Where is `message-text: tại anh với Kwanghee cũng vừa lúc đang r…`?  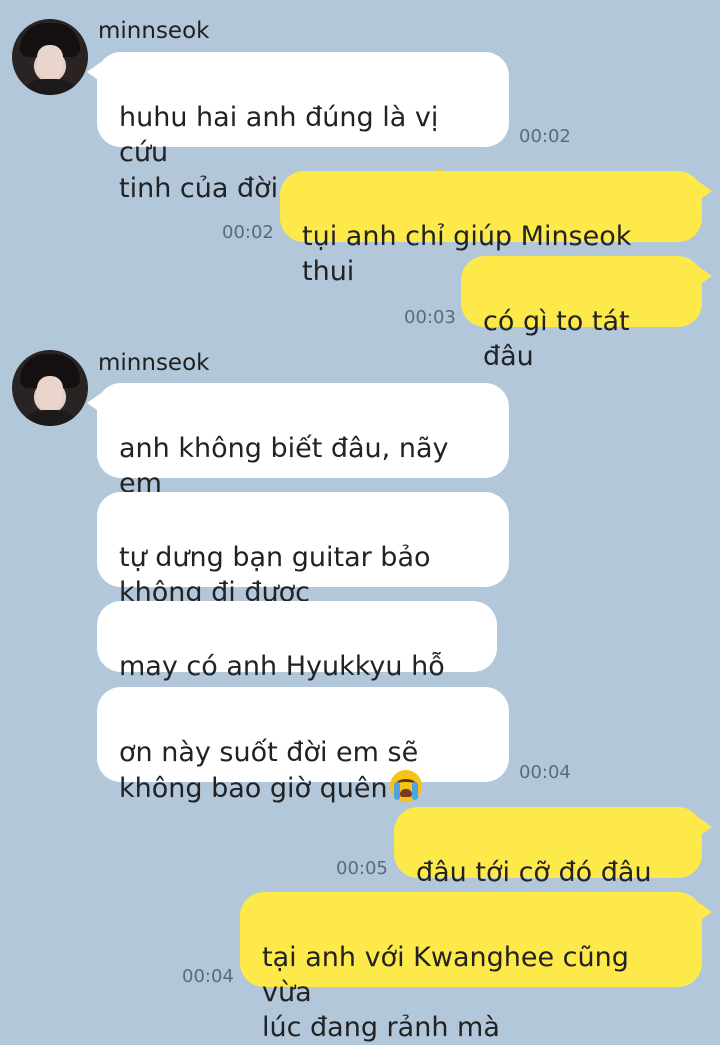
message-text: tại anh với Kwanghee cũng vừa lúc đang r… is located at coordinates (445, 992).